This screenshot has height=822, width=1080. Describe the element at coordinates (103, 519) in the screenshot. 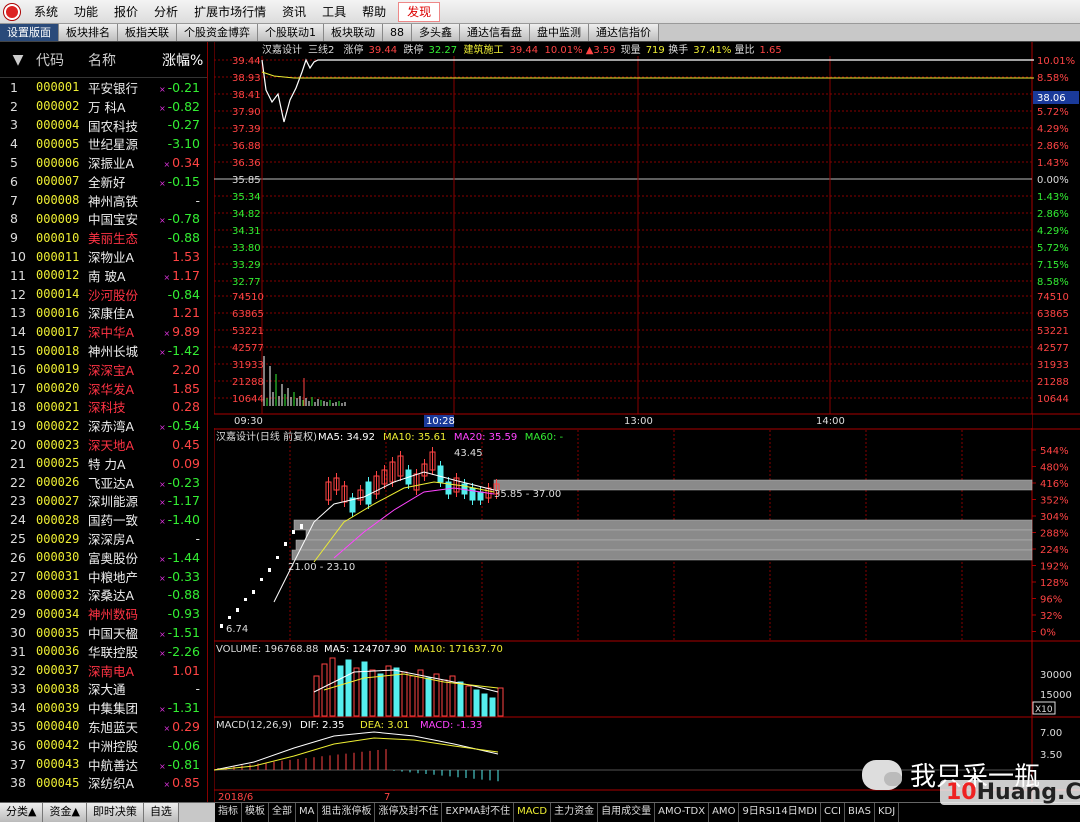

I see `stock-row: 24 000028 国药一致 × -1.40` at that location.